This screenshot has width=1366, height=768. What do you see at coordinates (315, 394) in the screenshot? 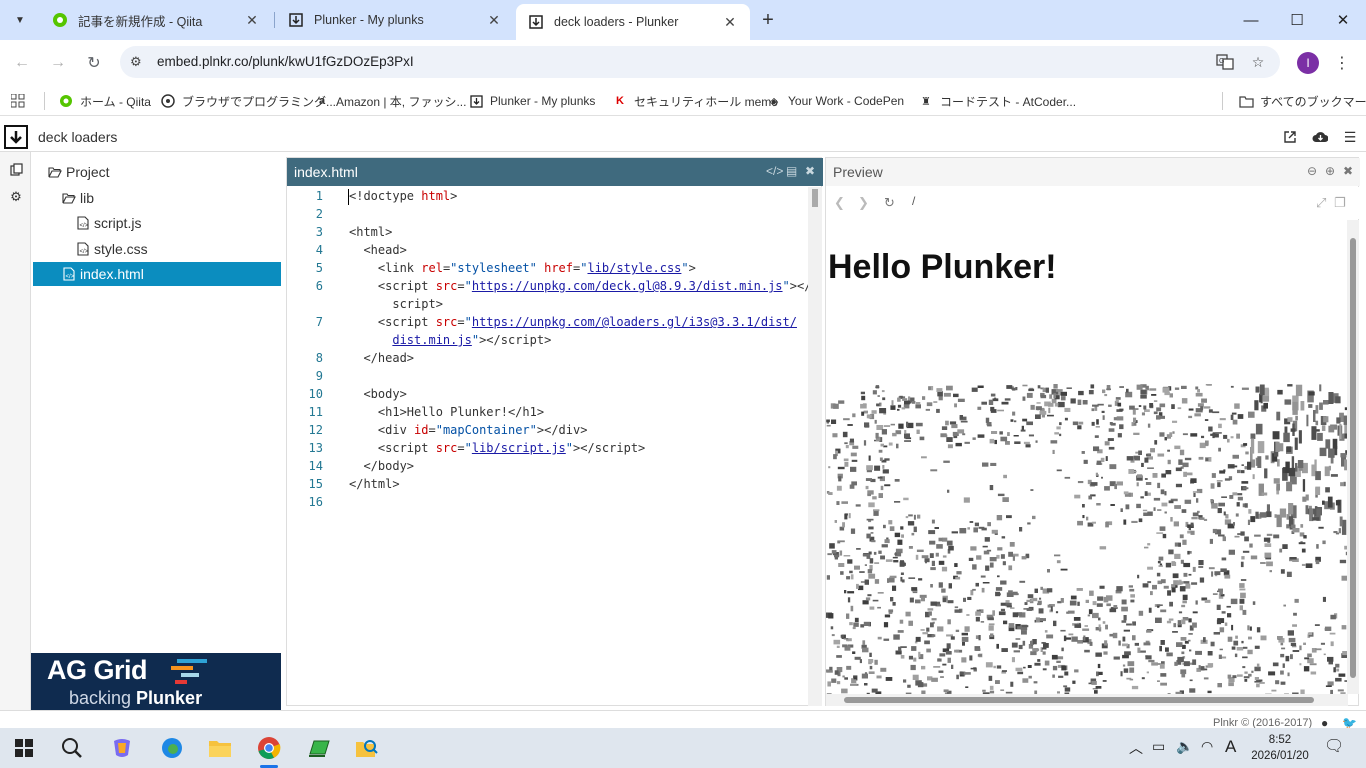
I see `line-number: 10` at bounding box center [315, 394].